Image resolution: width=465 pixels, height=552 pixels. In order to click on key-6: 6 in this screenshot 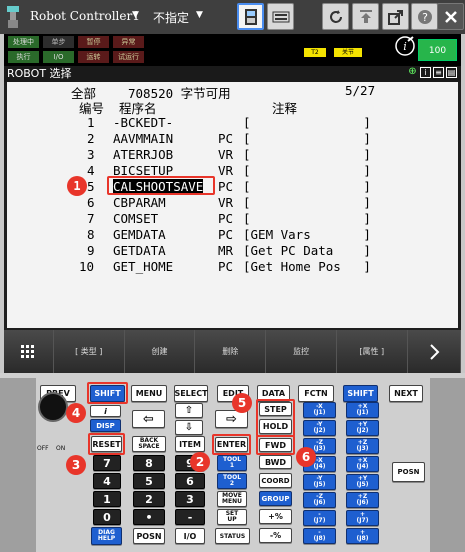, I will do `click(190, 481)`.